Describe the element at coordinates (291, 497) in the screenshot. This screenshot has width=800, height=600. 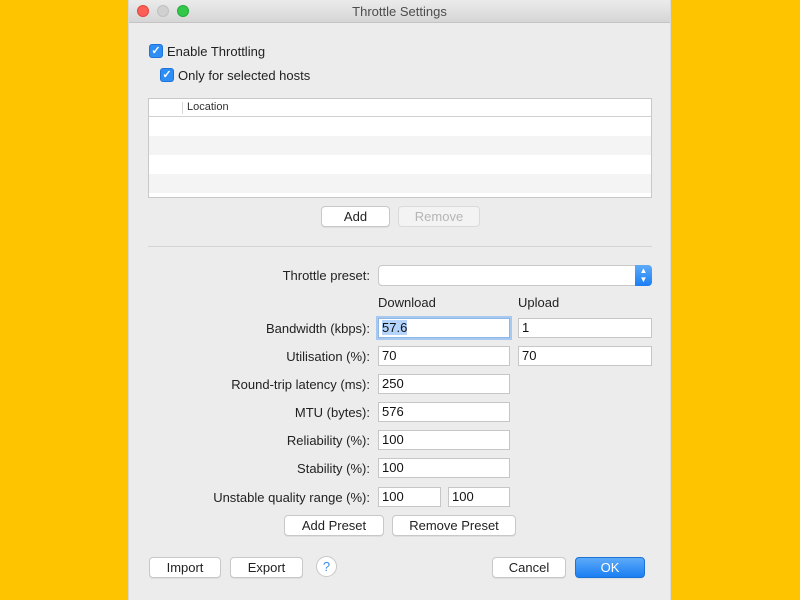
I see `unstable-range-label: Unstable quality range (%):` at that location.